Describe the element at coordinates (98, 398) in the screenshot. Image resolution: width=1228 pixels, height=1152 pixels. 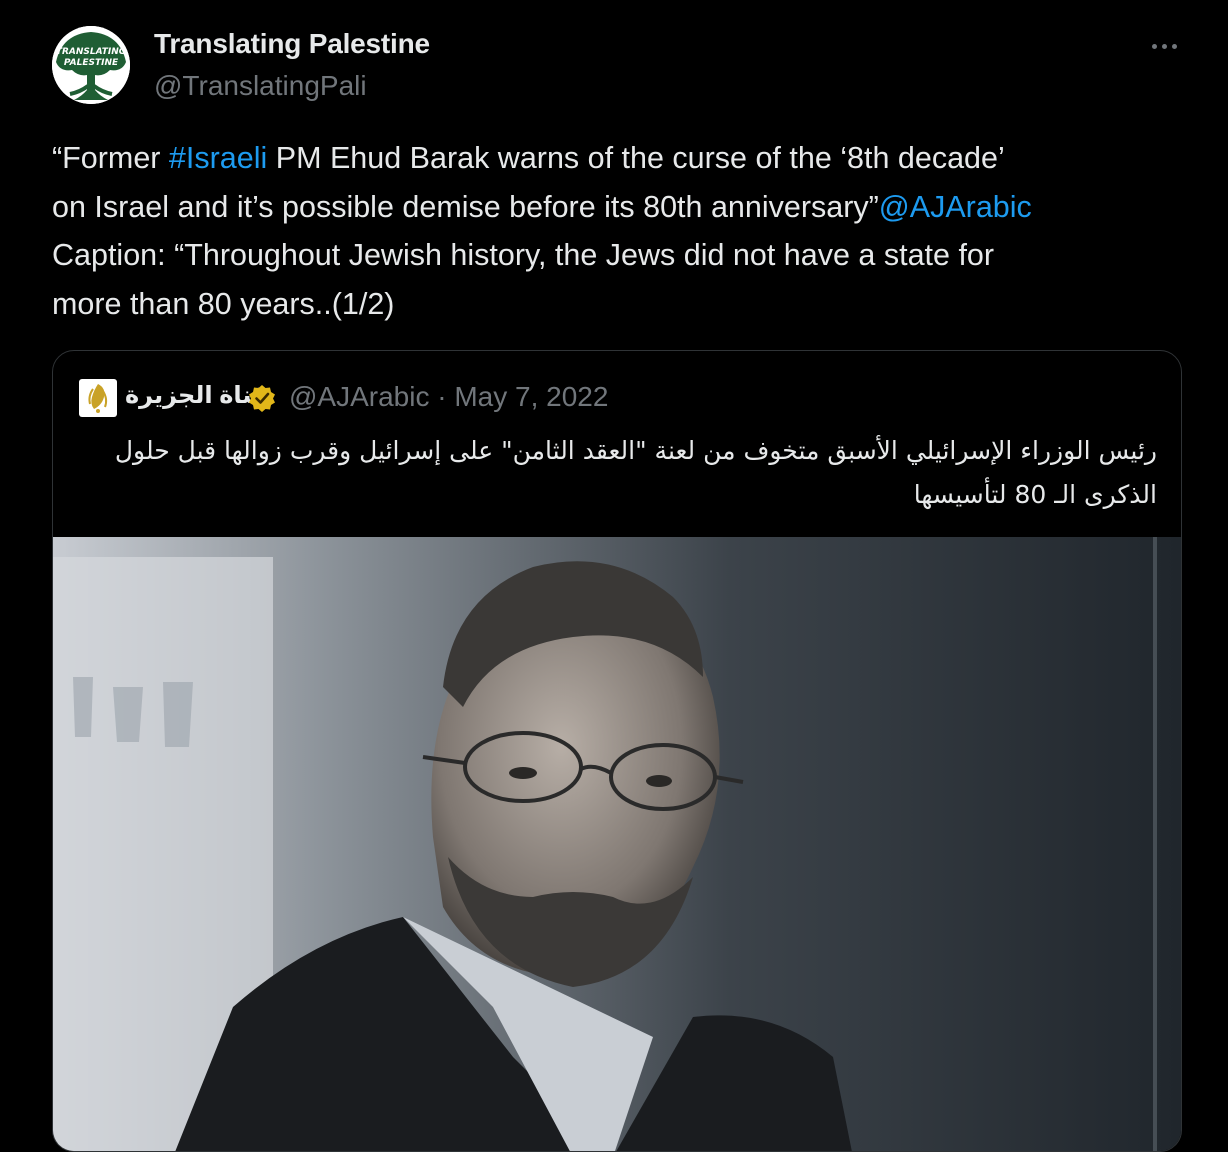
I see `al-jazeera-logo-icon` at that location.